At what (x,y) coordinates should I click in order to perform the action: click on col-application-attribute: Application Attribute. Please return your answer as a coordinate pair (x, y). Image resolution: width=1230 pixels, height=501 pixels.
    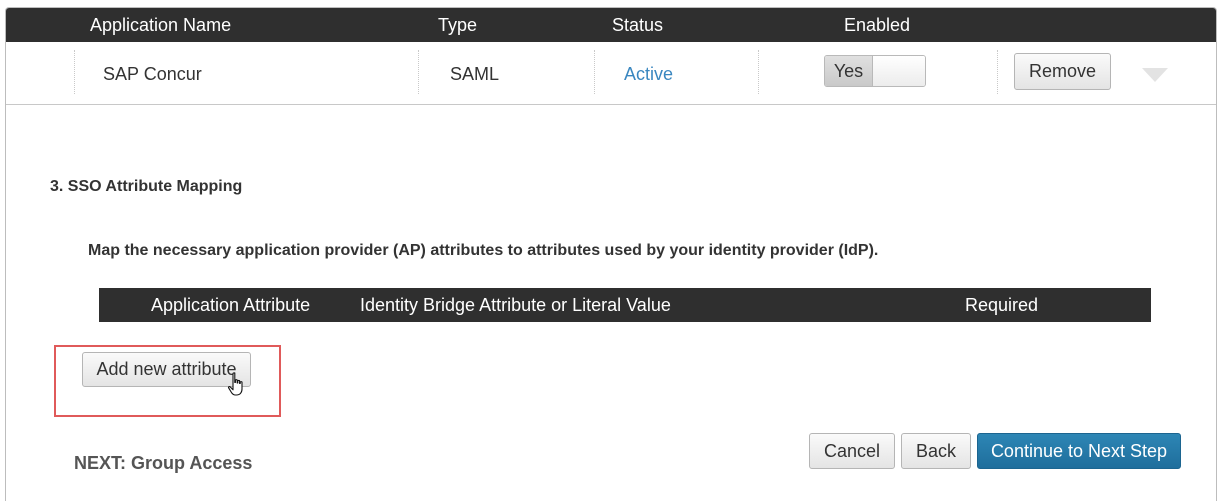
    Looking at the image, I should click on (231, 305).